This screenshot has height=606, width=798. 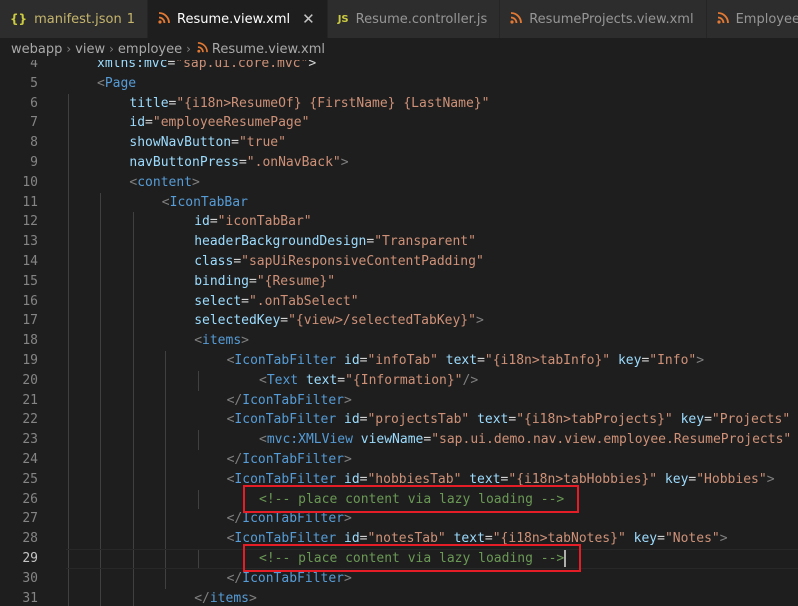 What do you see at coordinates (268, 49) in the screenshot?
I see `breadcrumb-item: Resume.view.xml` at bounding box center [268, 49].